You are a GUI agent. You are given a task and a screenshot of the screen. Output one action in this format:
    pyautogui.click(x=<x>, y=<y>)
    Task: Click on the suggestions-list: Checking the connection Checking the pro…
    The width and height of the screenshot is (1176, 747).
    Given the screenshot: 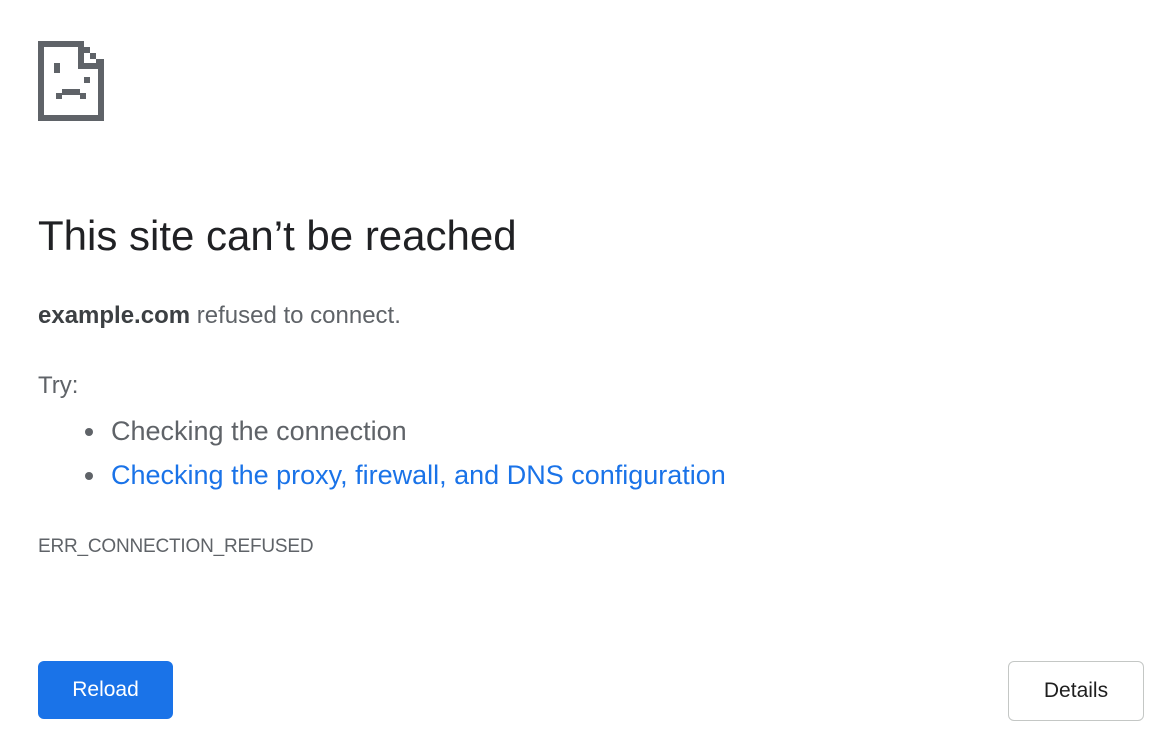 What is the action you would take?
    pyautogui.click(x=403, y=457)
    